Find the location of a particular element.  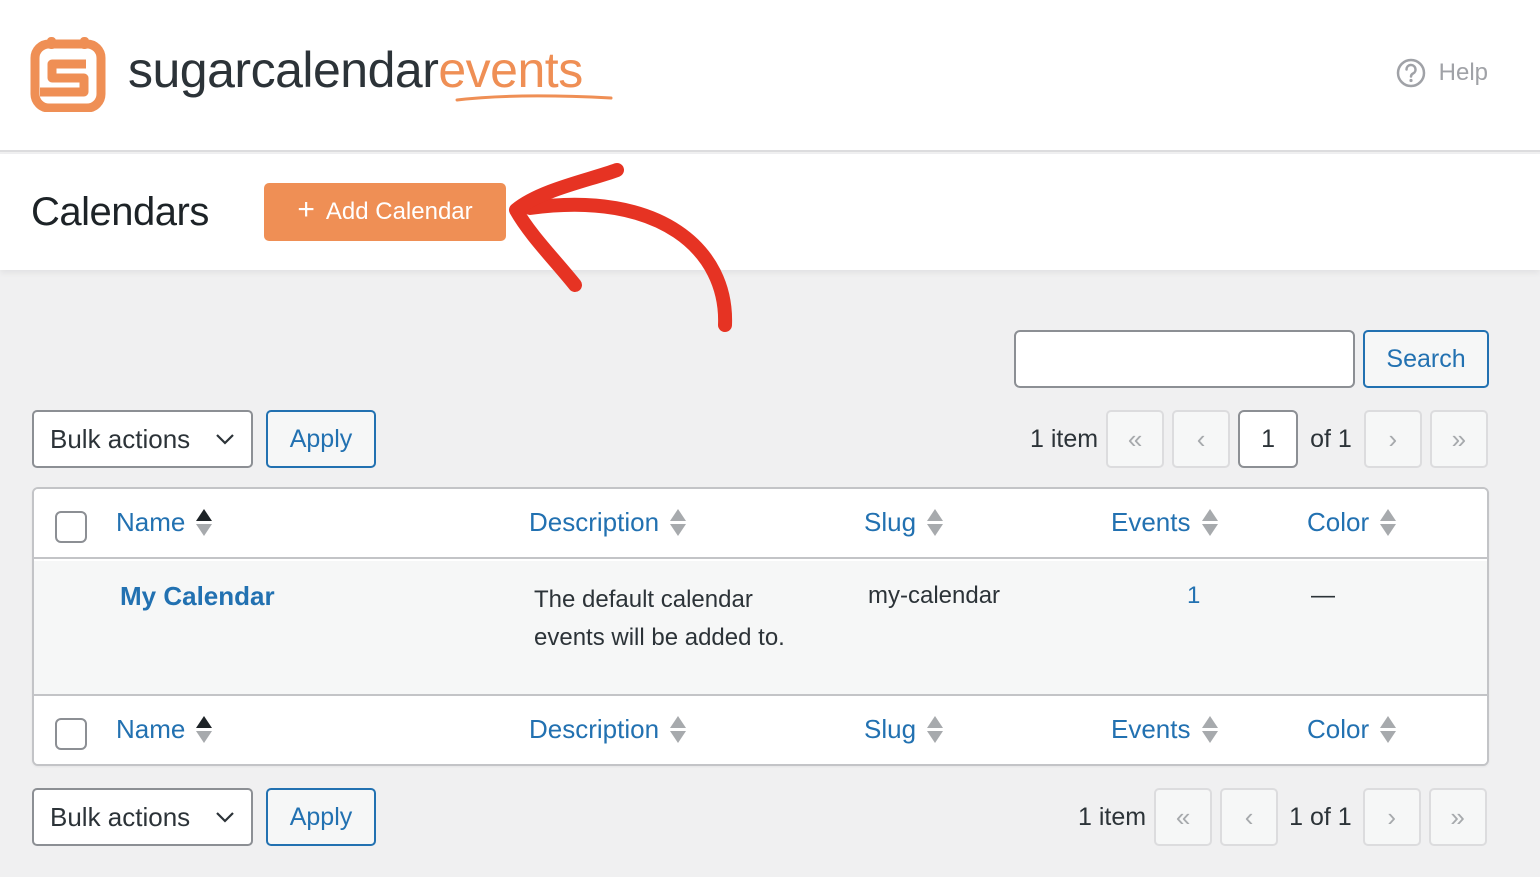

description-line: events will be added to. is located at coordinates (659, 637).